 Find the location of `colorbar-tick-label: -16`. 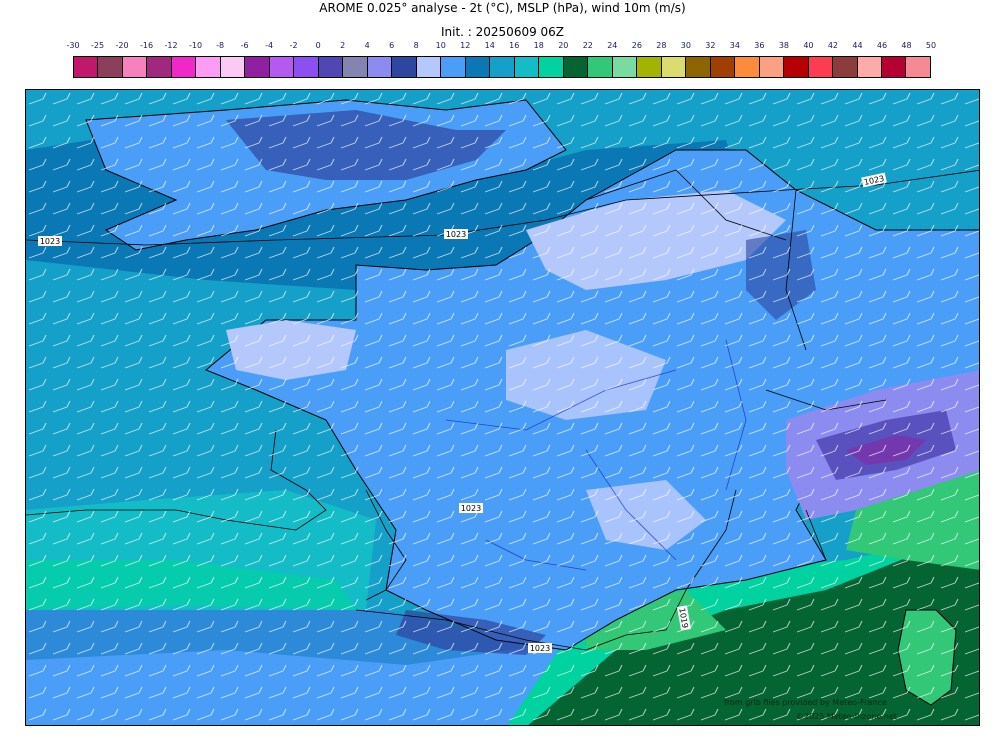

colorbar-tick-label: -16 is located at coordinates (146, 45).